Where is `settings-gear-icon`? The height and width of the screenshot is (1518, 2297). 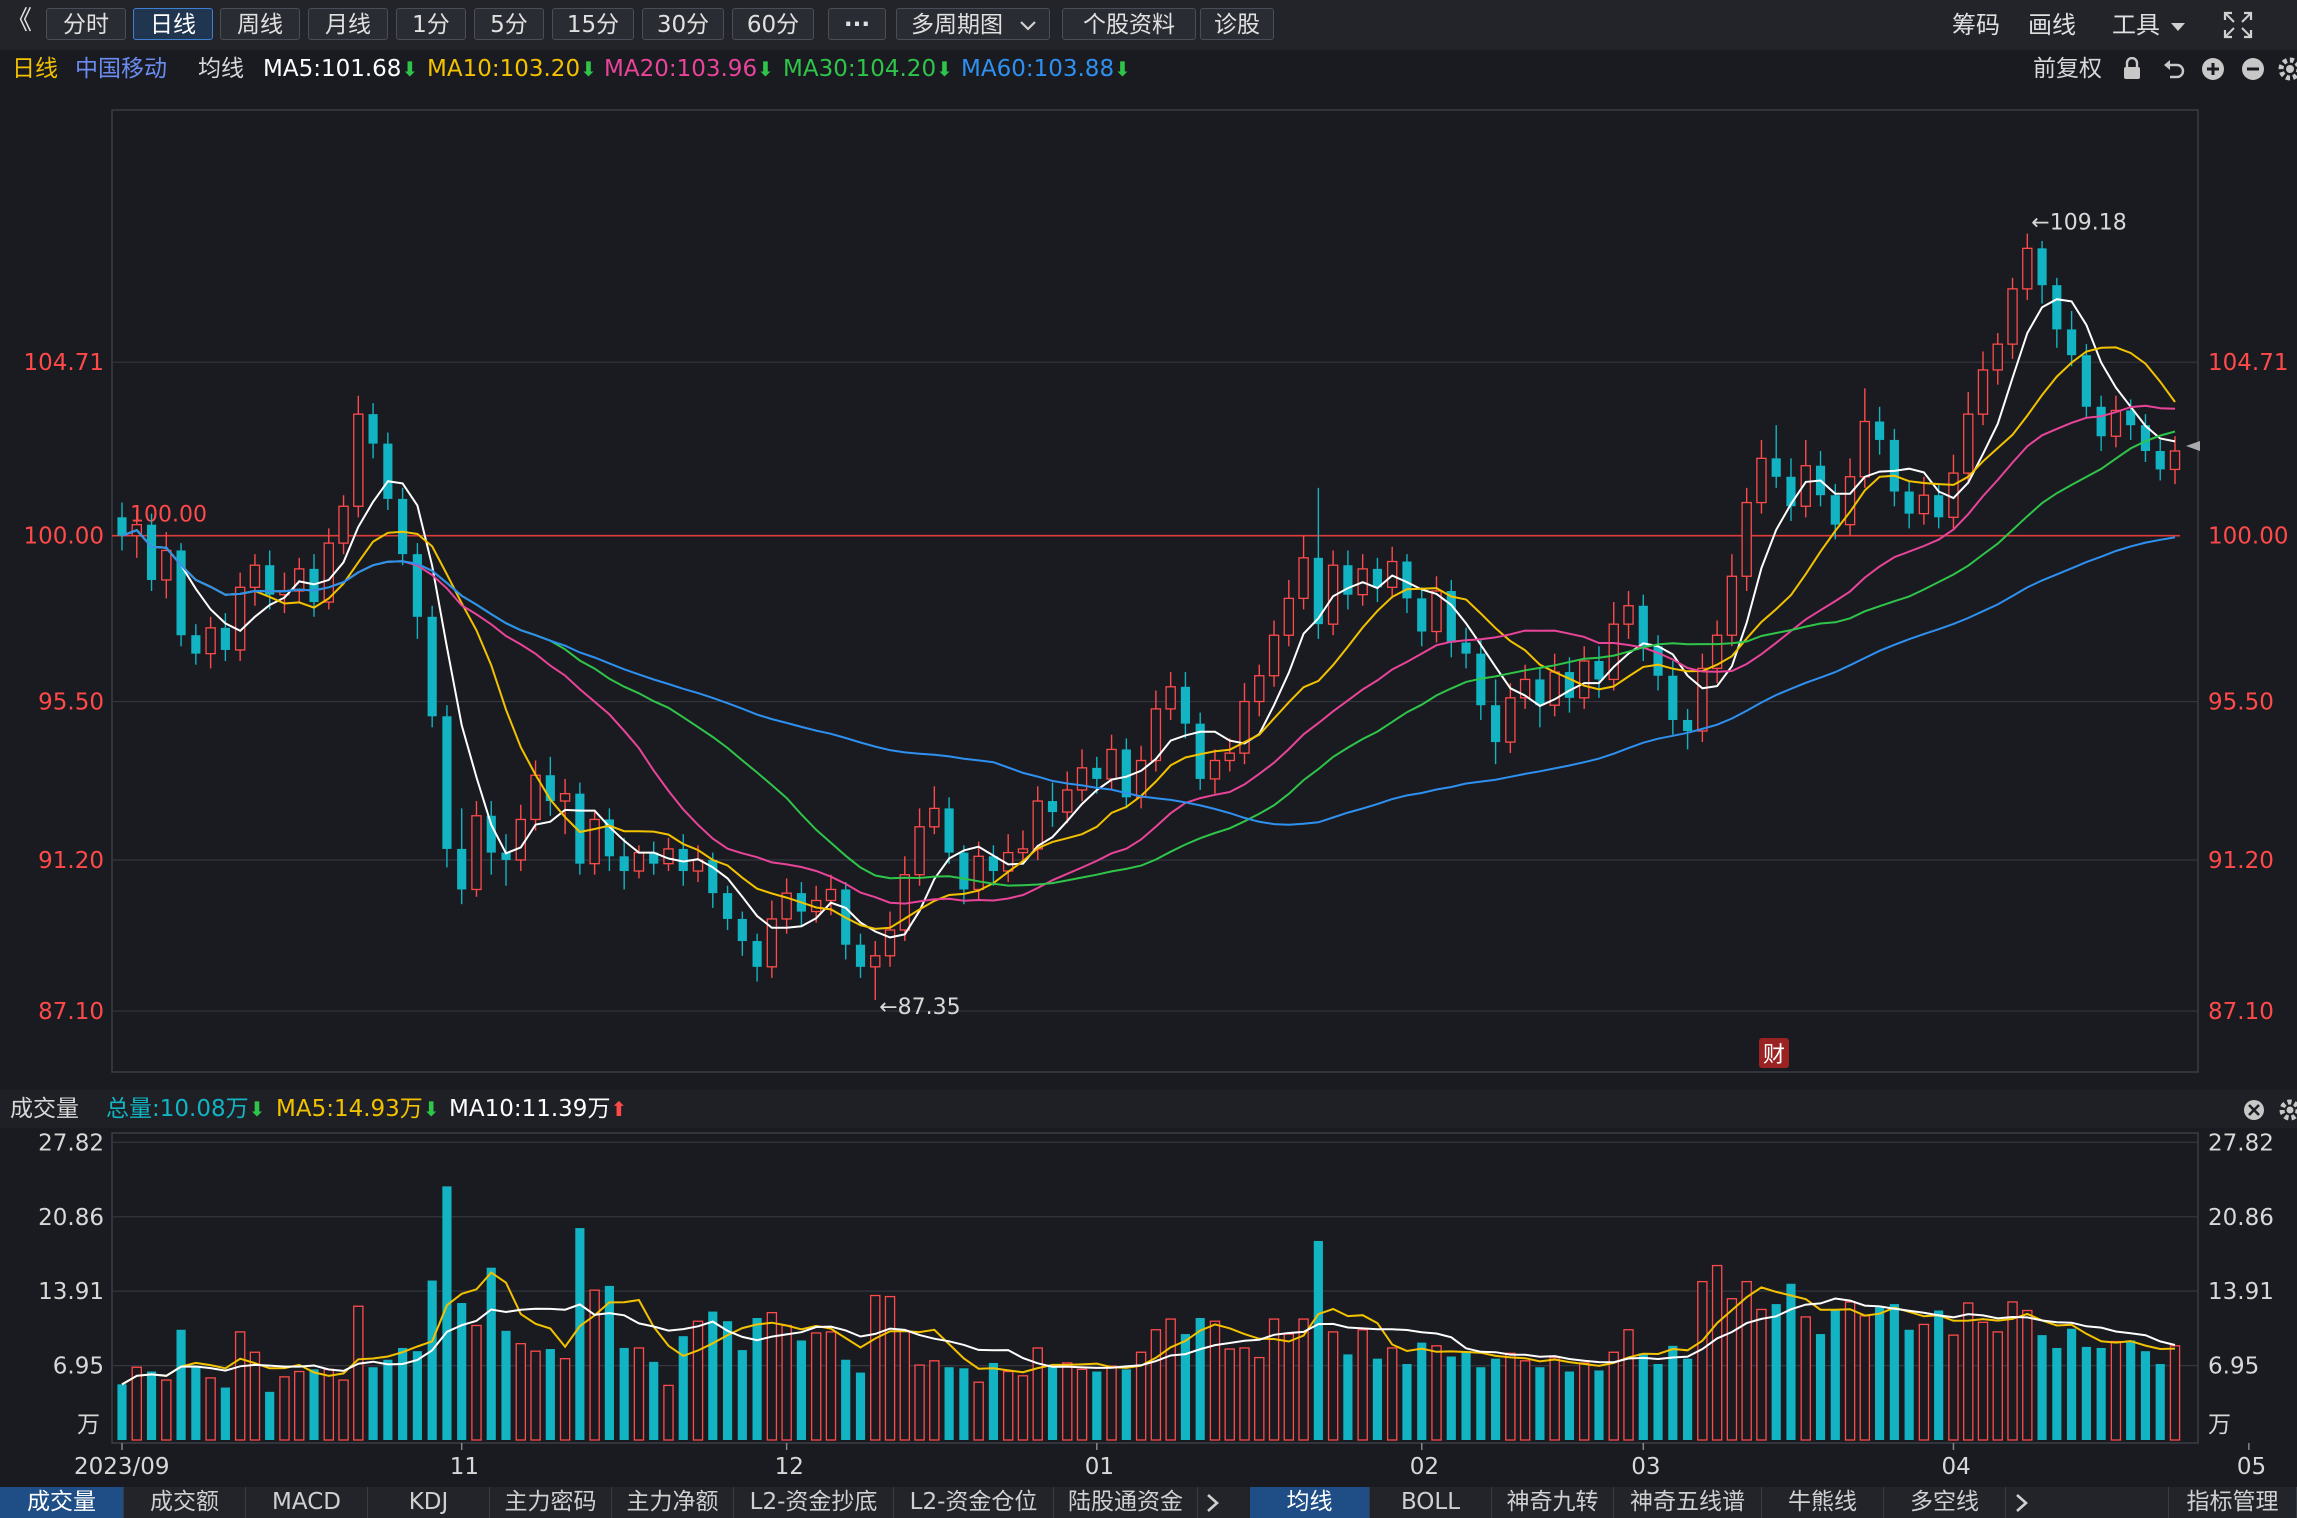
settings-gear-icon is located at coordinates (2287, 69).